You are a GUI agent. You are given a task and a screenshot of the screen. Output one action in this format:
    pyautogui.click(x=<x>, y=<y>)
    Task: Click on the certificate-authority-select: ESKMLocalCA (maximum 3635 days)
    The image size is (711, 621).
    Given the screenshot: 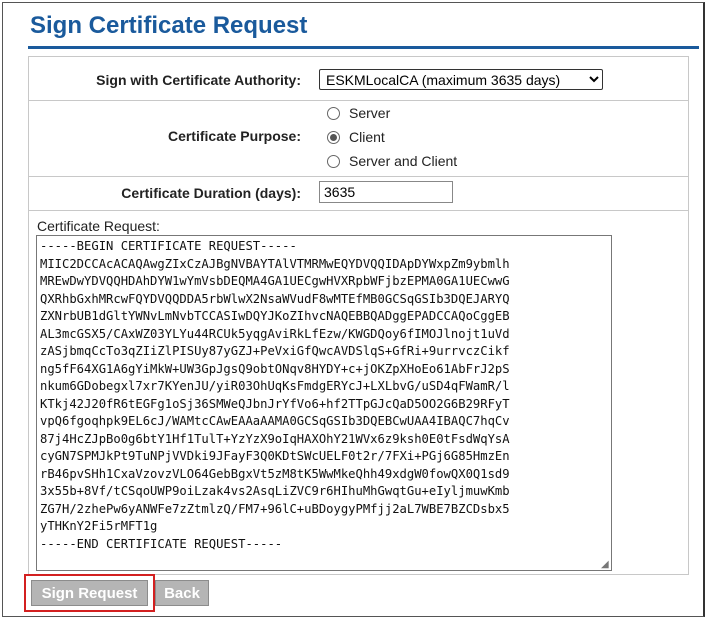 What is the action you would take?
    pyautogui.click(x=461, y=79)
    